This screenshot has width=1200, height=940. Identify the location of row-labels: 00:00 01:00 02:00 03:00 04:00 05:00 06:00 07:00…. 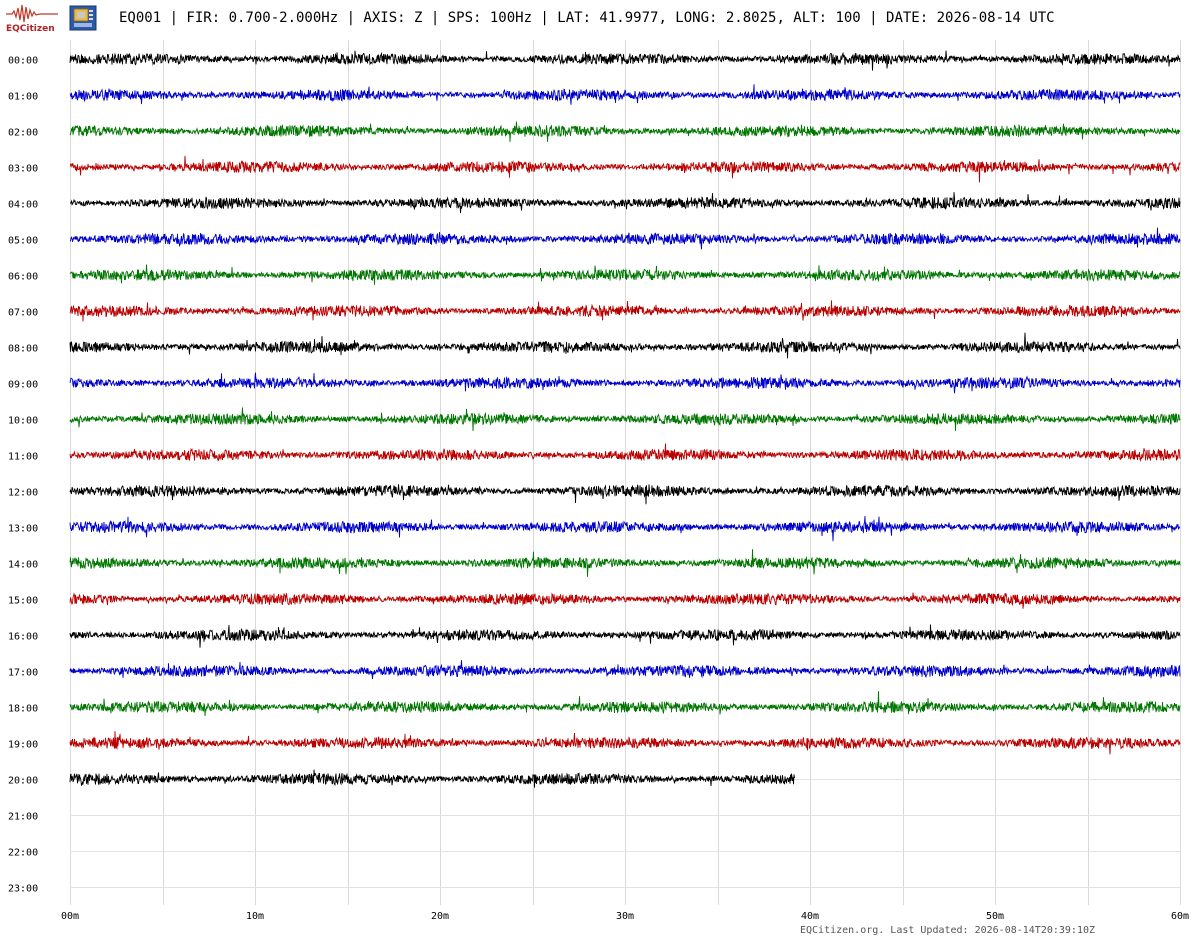
(23, 475).